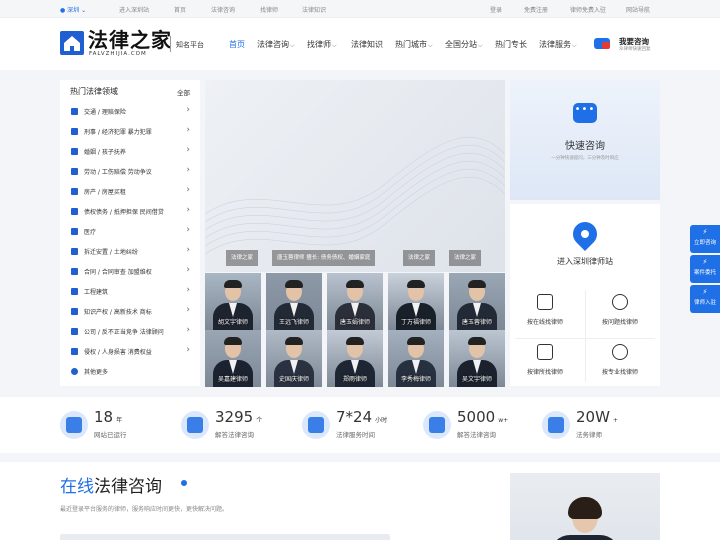 The width and height of the screenshot is (720, 540). I want to click on category-item: 医疗 ›, so click(130, 232).